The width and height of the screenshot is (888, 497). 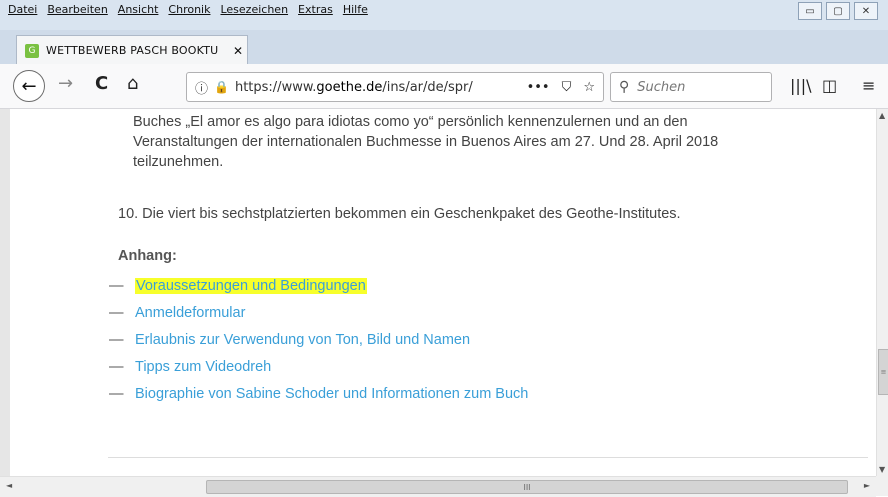 What do you see at coordinates (444, 47) in the screenshot?
I see `tab-strip: G WETTBEWERB PASCH BOOKTU ✕` at bounding box center [444, 47].